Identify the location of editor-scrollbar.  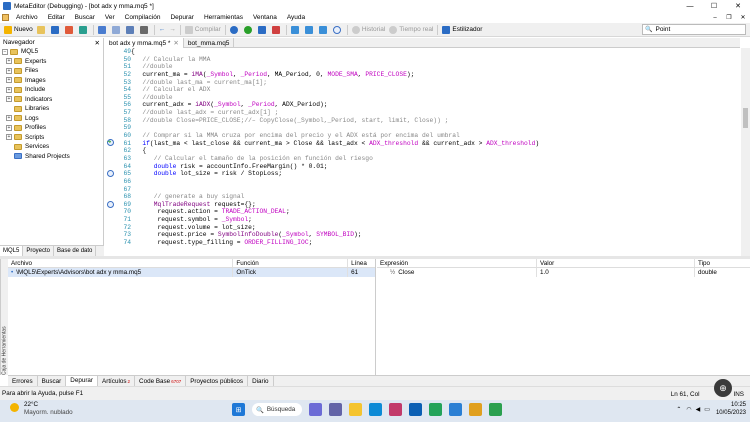
(745, 152).